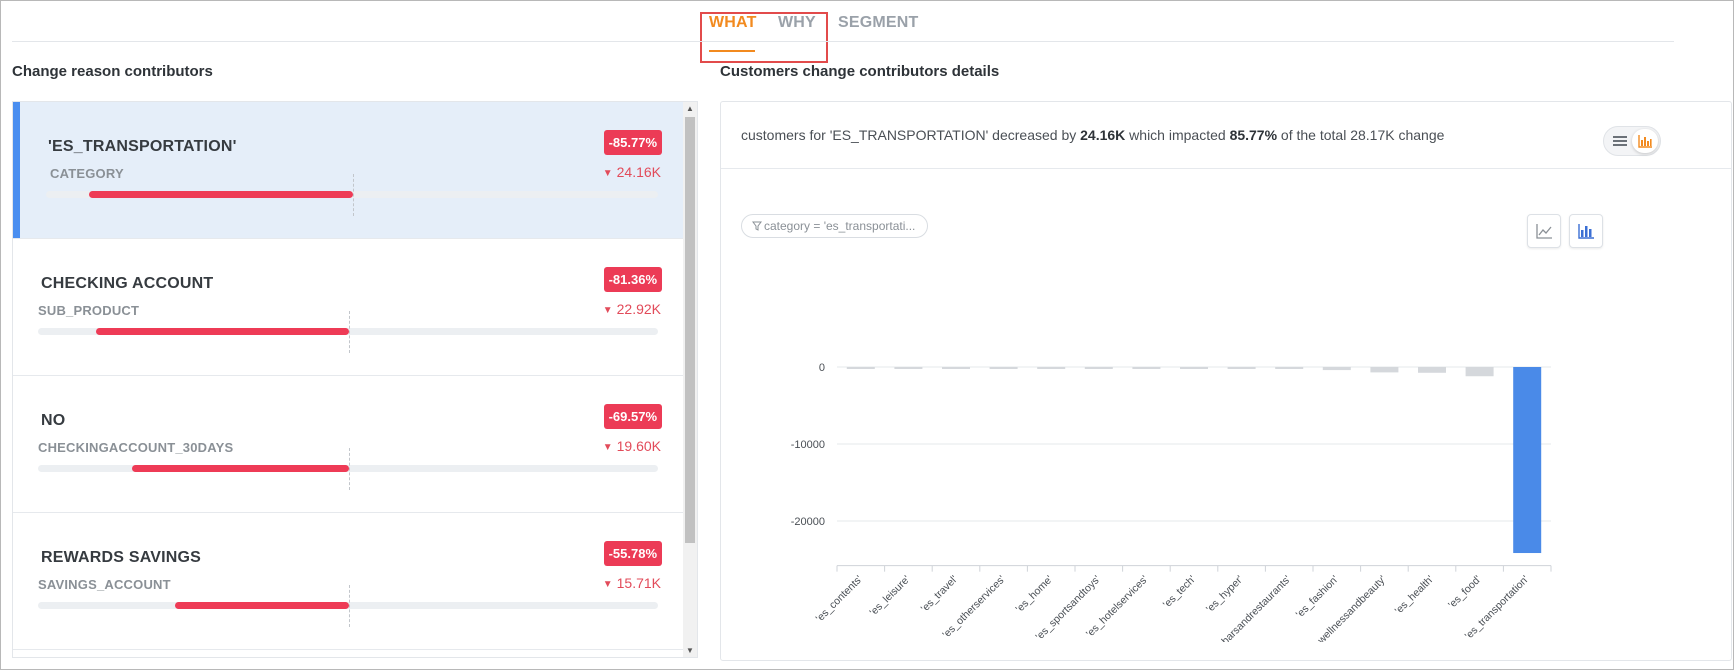 This screenshot has width=1734, height=670. Describe the element at coordinates (638, 309) in the screenshot. I see `delta-value: 22.92K` at that location.